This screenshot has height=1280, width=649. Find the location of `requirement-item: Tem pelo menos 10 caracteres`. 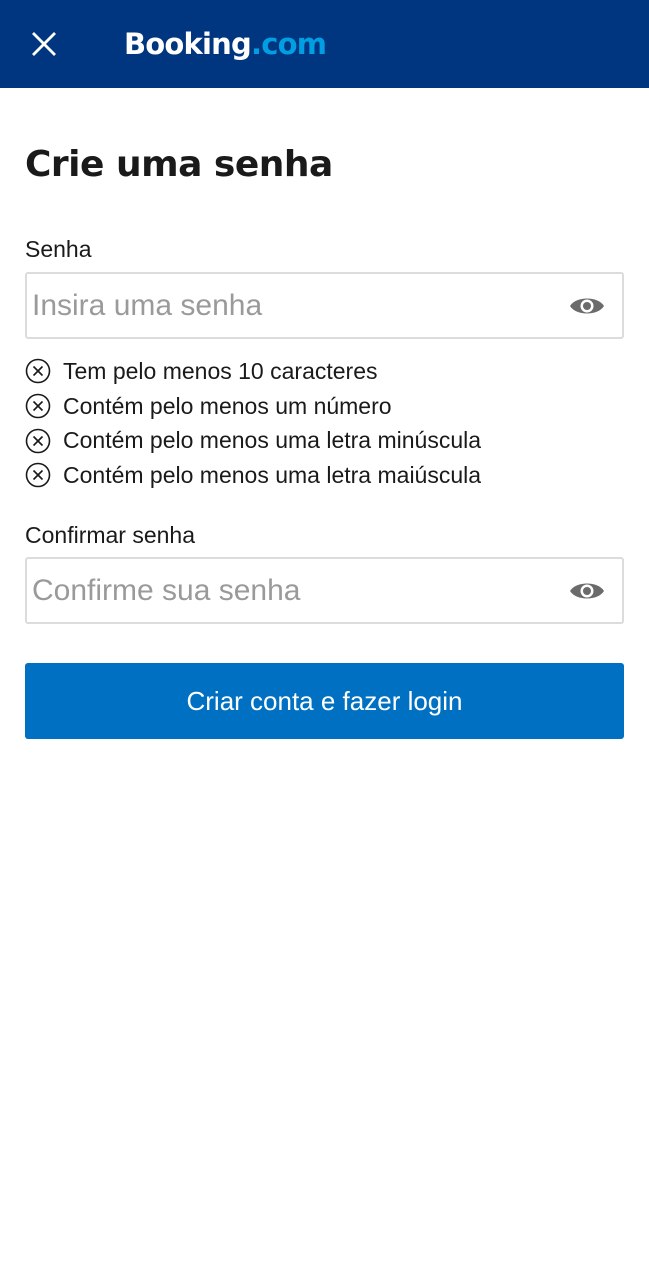

requirement-item: Tem pelo menos 10 caracteres is located at coordinates (253, 371).